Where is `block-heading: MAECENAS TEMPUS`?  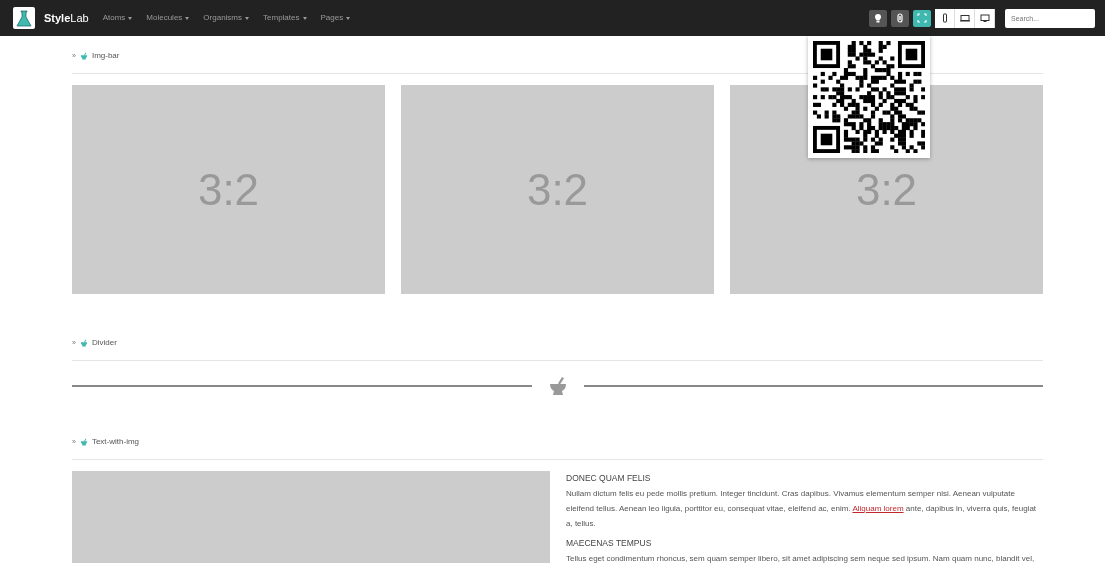
block-heading: MAECENAS TEMPUS is located at coordinates (609, 543).